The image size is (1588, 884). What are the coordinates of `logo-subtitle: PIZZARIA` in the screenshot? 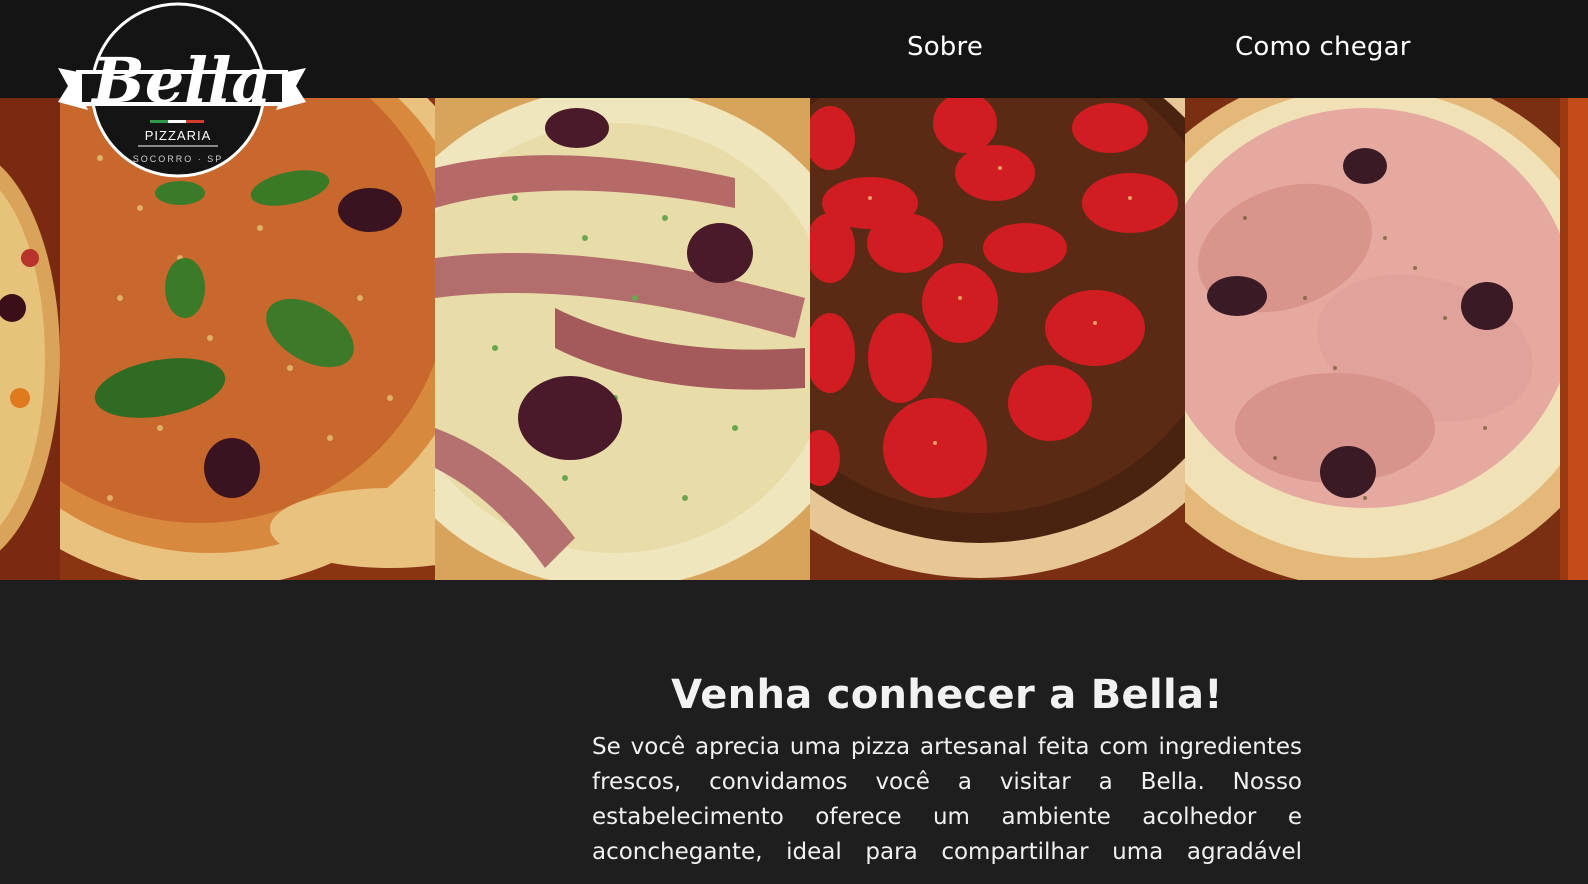 It's located at (178, 135).